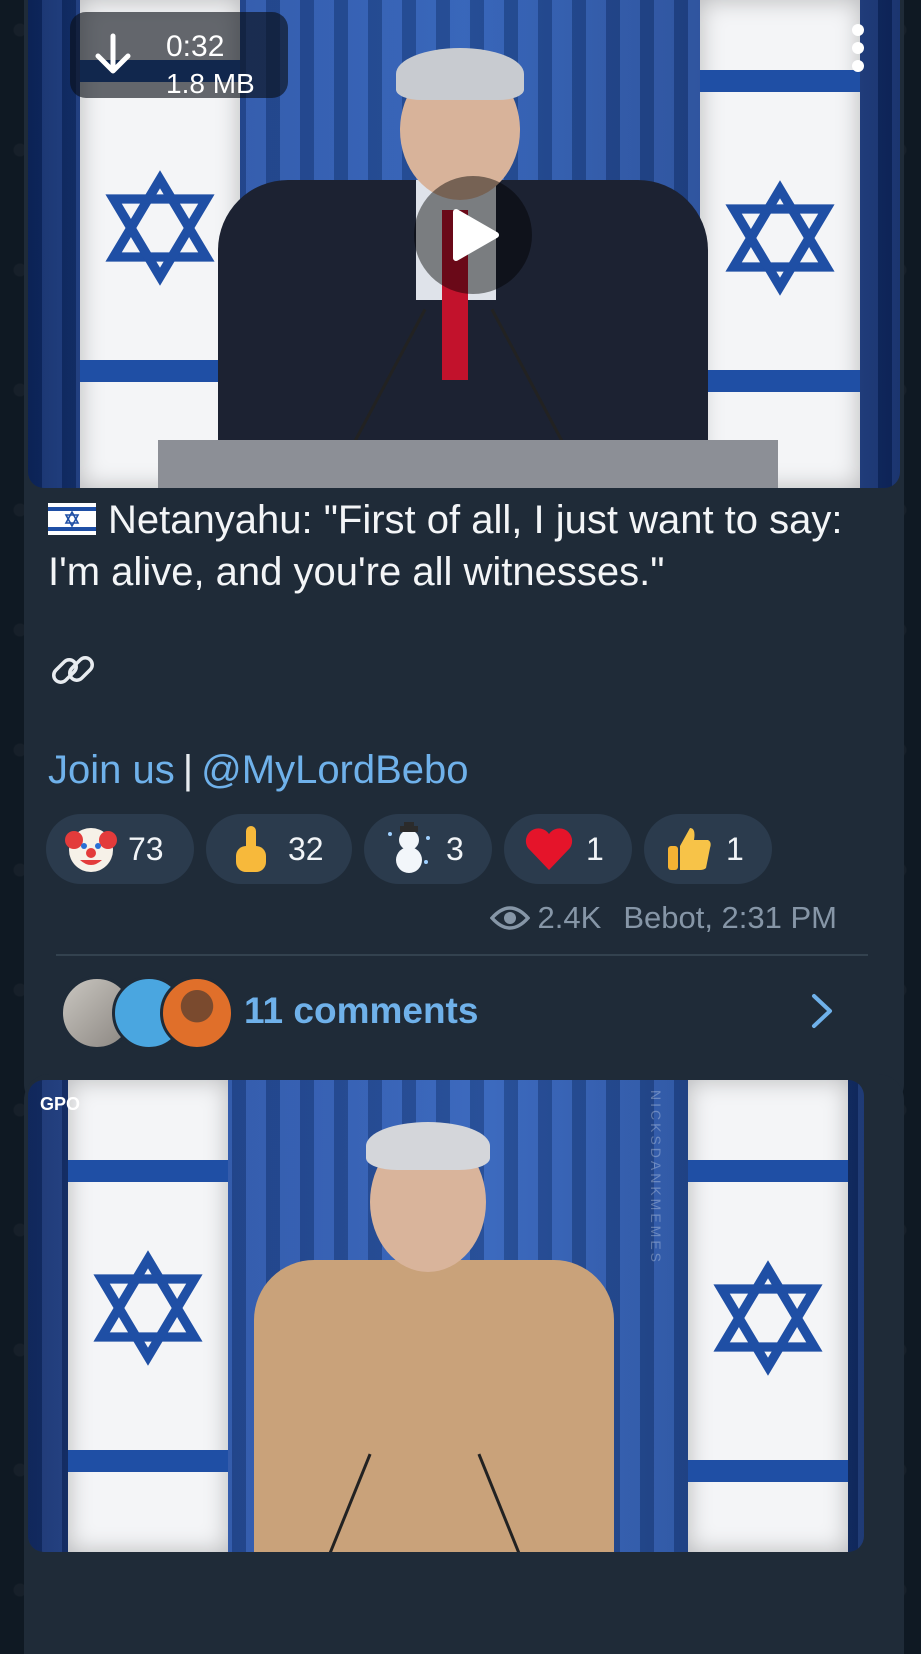 The width and height of the screenshot is (921, 1654). What do you see at coordinates (73, 670) in the screenshot?
I see `link-icon` at bounding box center [73, 670].